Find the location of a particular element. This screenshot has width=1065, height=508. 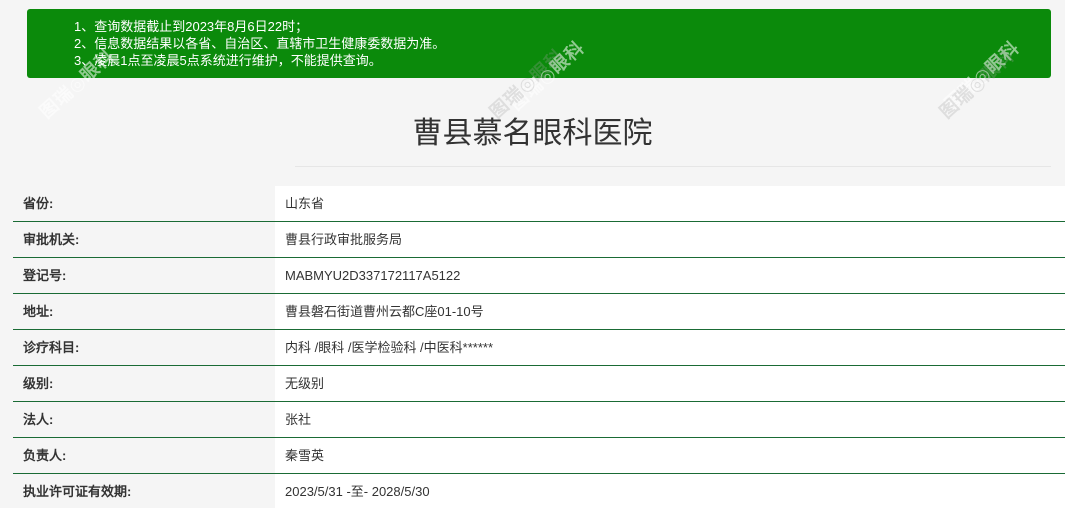

info-label: 负责人: is located at coordinates (144, 455).